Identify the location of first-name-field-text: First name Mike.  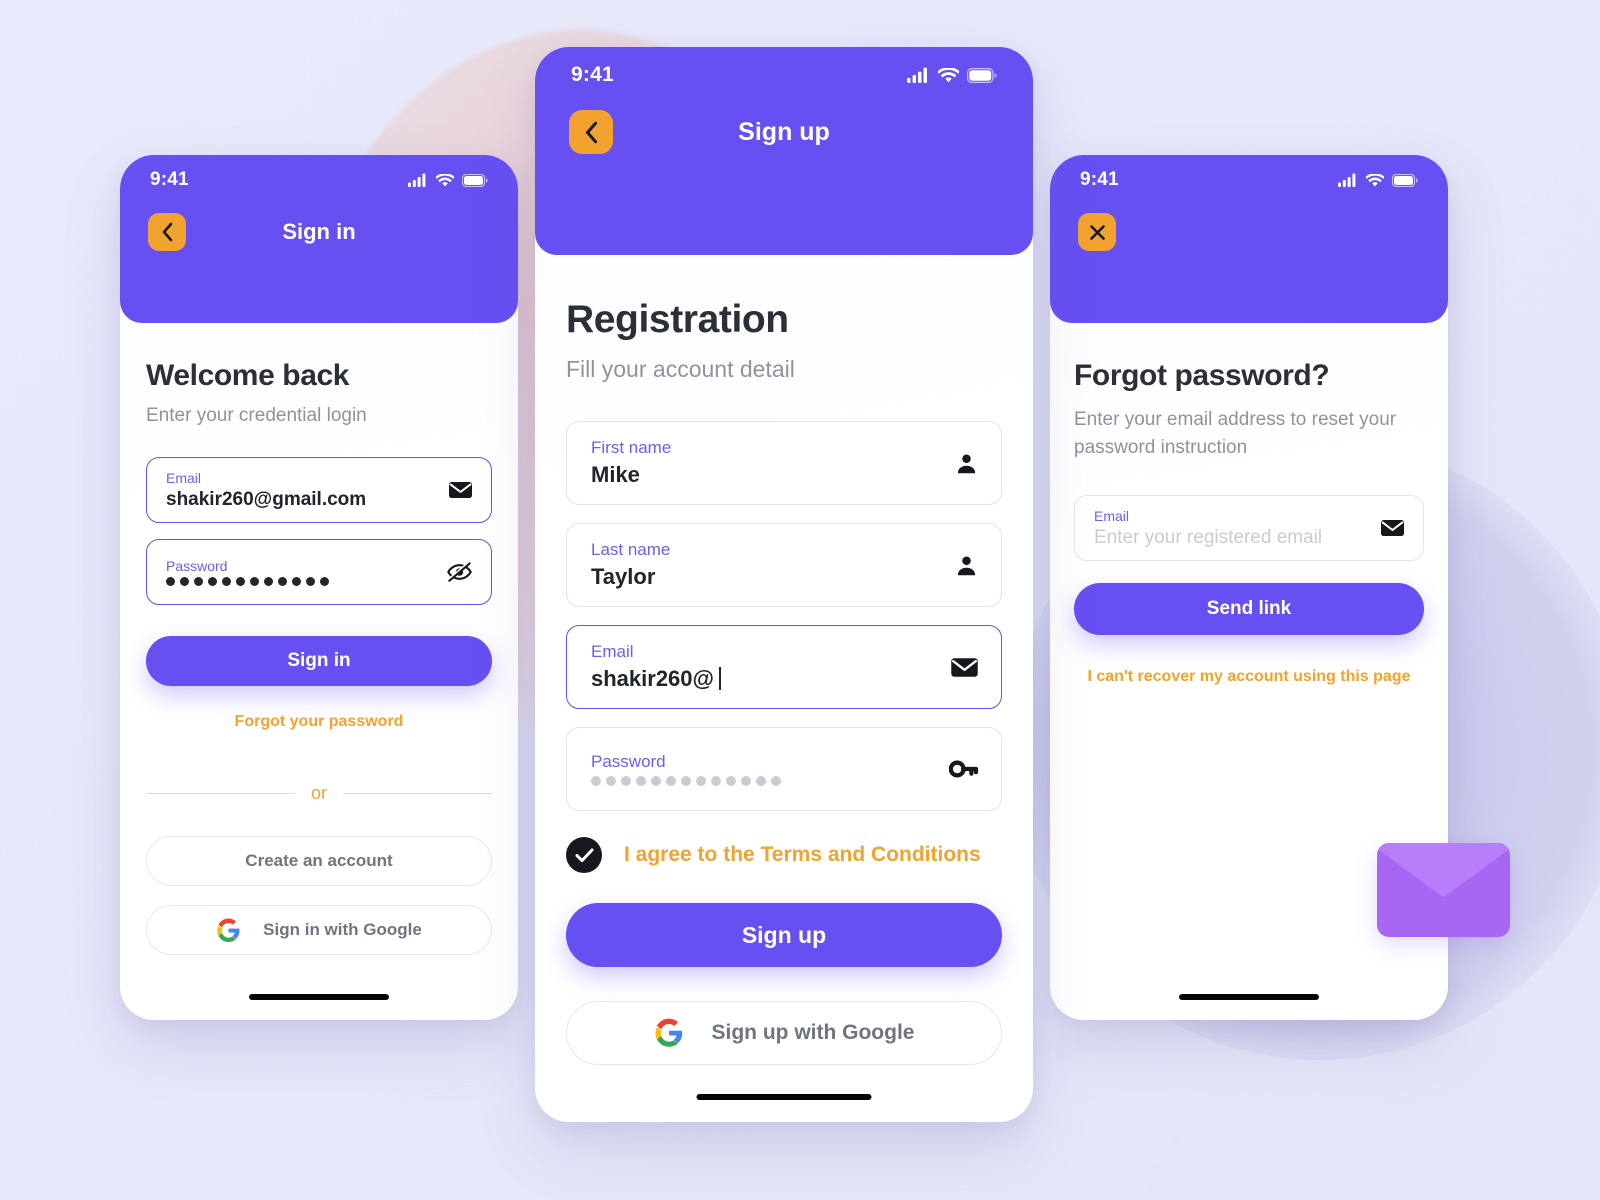
(772, 463).